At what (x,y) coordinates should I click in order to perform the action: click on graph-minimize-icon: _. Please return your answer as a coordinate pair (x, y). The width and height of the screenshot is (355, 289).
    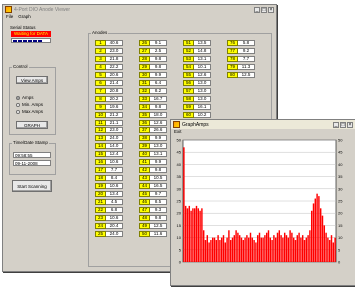
    Looking at the image, I should click on (336, 124).